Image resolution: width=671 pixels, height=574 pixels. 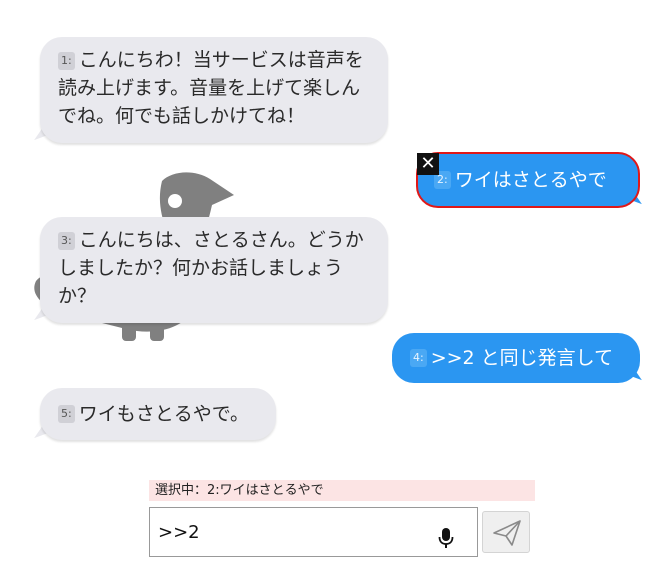 I want to click on paper-plane-icon, so click(x=507, y=533).